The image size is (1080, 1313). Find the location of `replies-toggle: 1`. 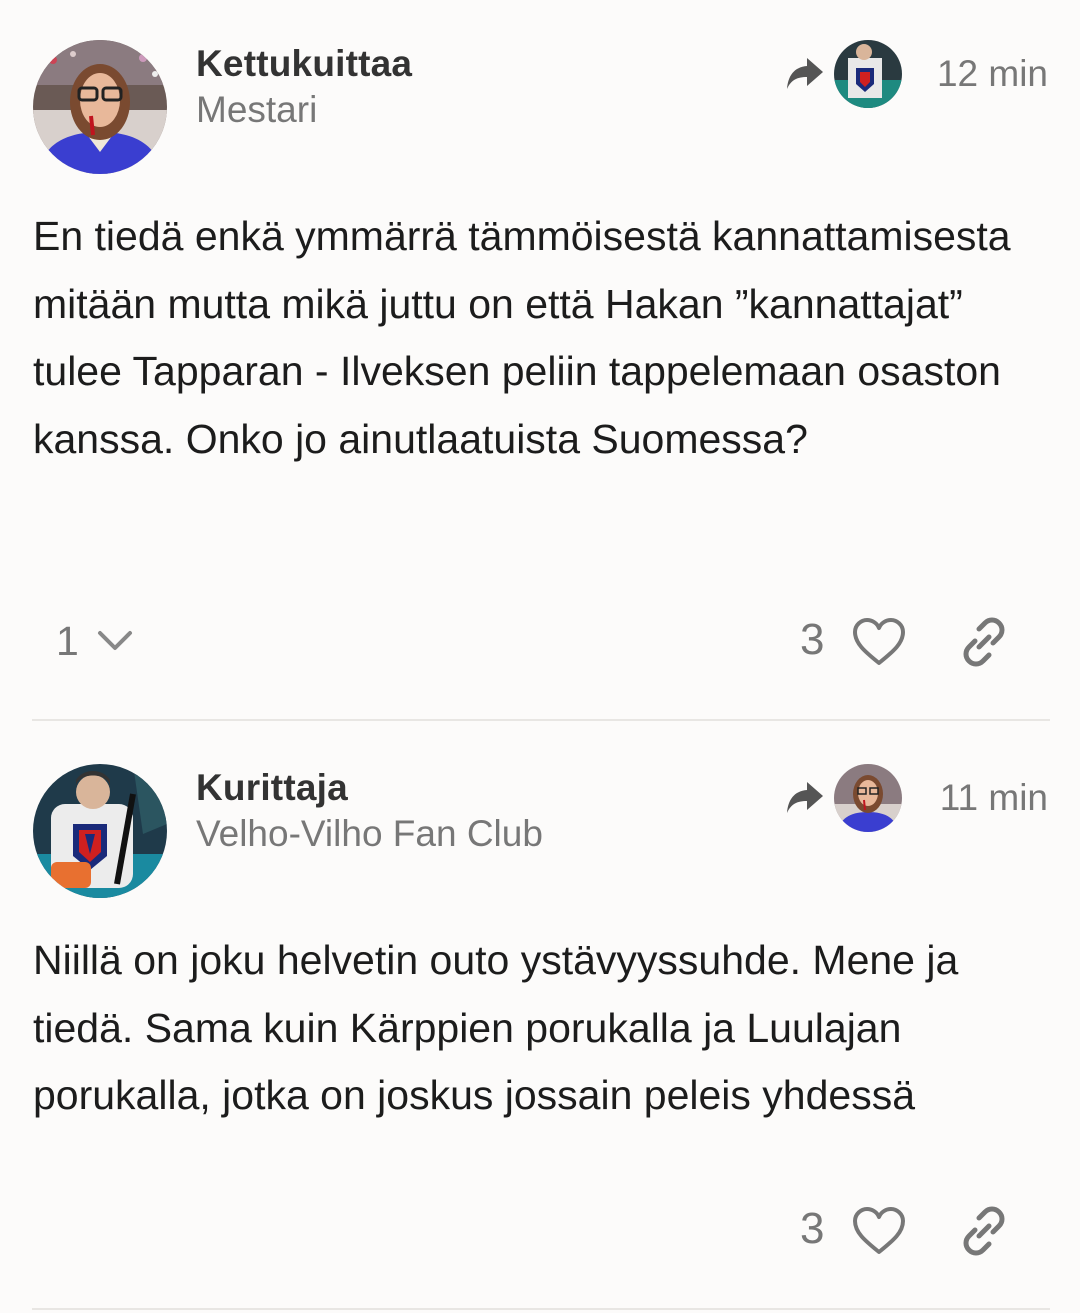

replies-toggle: 1 is located at coordinates (94, 641).